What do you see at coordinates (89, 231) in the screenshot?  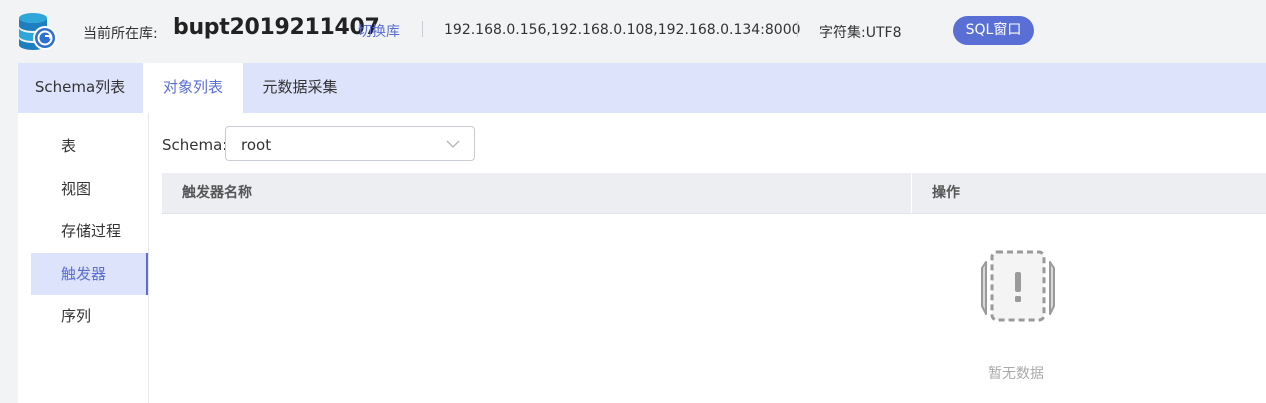 I see `nav-item-procedures: 存储过程` at bounding box center [89, 231].